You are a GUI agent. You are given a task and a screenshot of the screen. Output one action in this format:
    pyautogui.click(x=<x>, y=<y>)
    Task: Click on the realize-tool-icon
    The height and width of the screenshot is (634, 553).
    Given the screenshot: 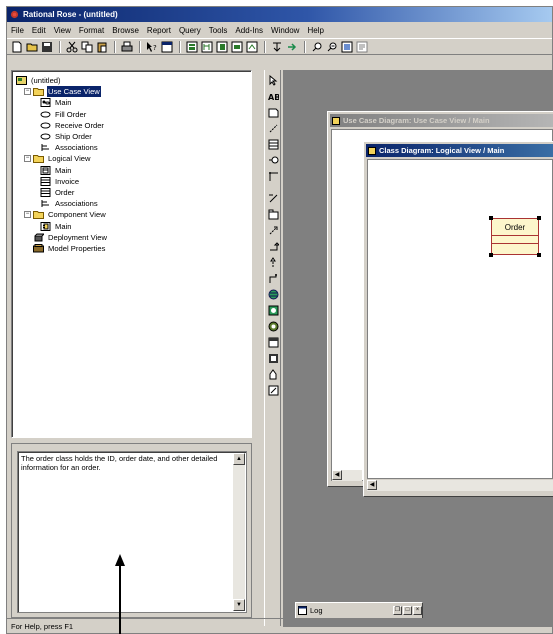 What is the action you would take?
    pyautogui.click(x=273, y=262)
    